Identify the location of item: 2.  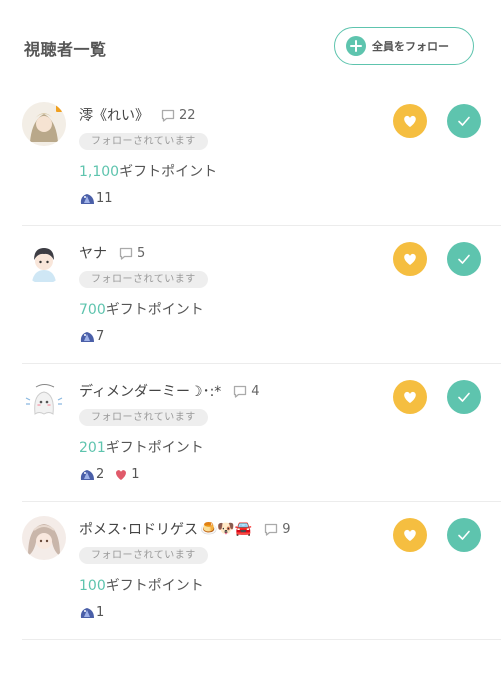
(91, 474).